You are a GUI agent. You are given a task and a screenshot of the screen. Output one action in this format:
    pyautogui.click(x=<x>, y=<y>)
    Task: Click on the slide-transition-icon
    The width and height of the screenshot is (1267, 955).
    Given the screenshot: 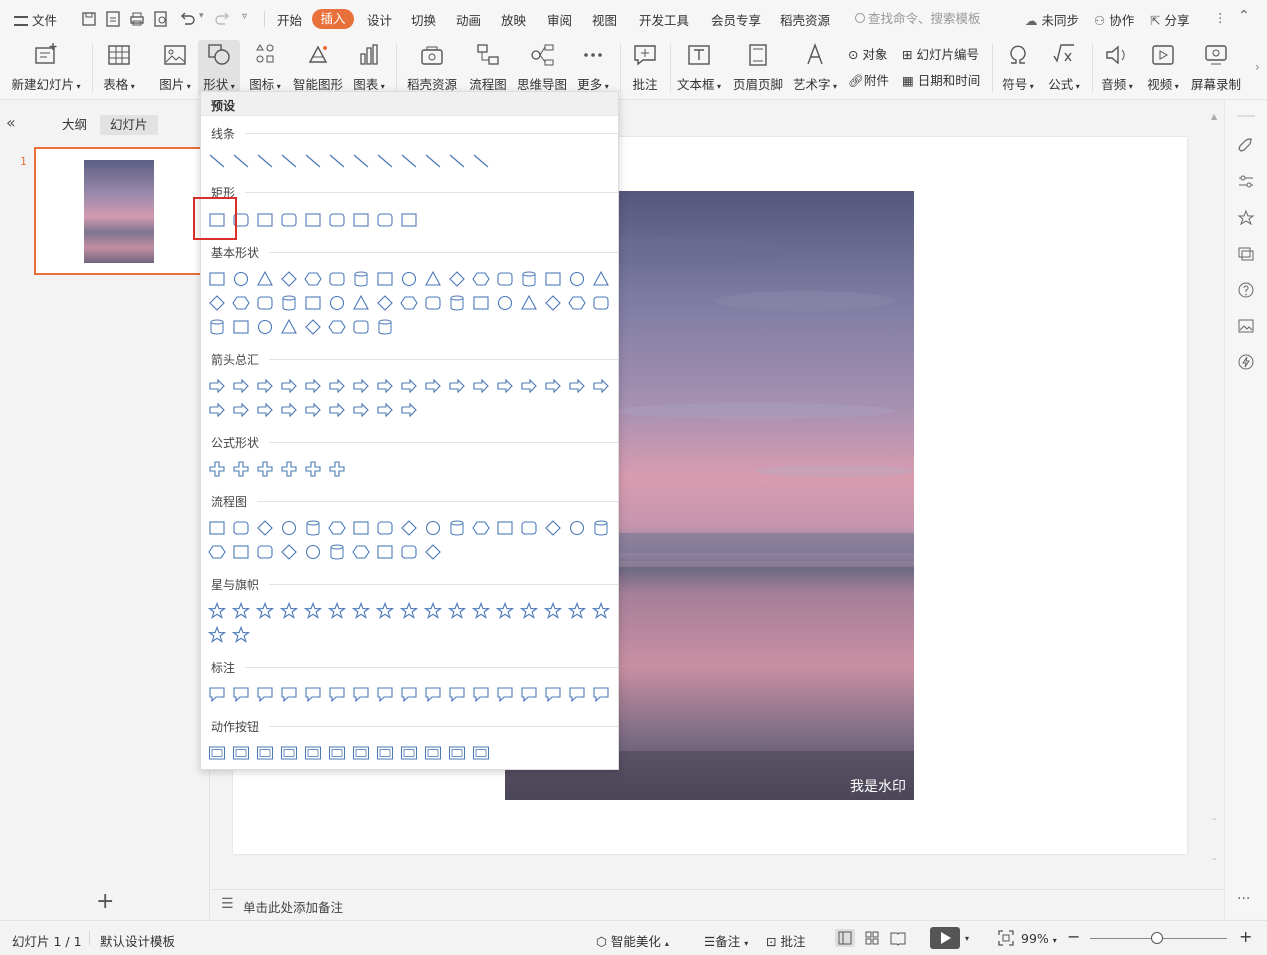 What is the action you would take?
    pyautogui.click(x=1246, y=254)
    